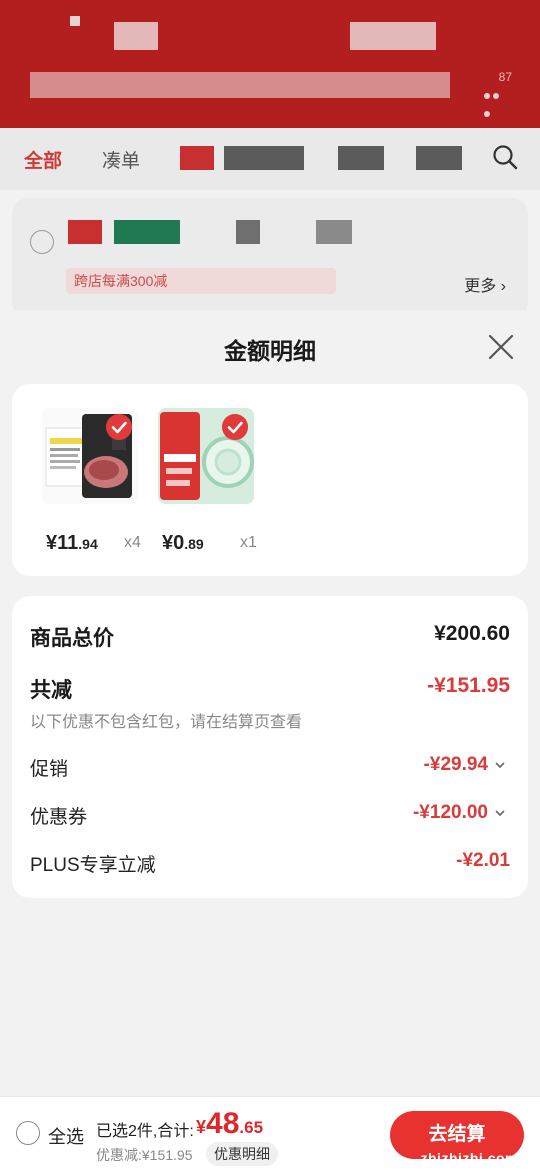 The width and height of the screenshot is (540, 1170). I want to click on top-banner: 87, so click(270, 64).